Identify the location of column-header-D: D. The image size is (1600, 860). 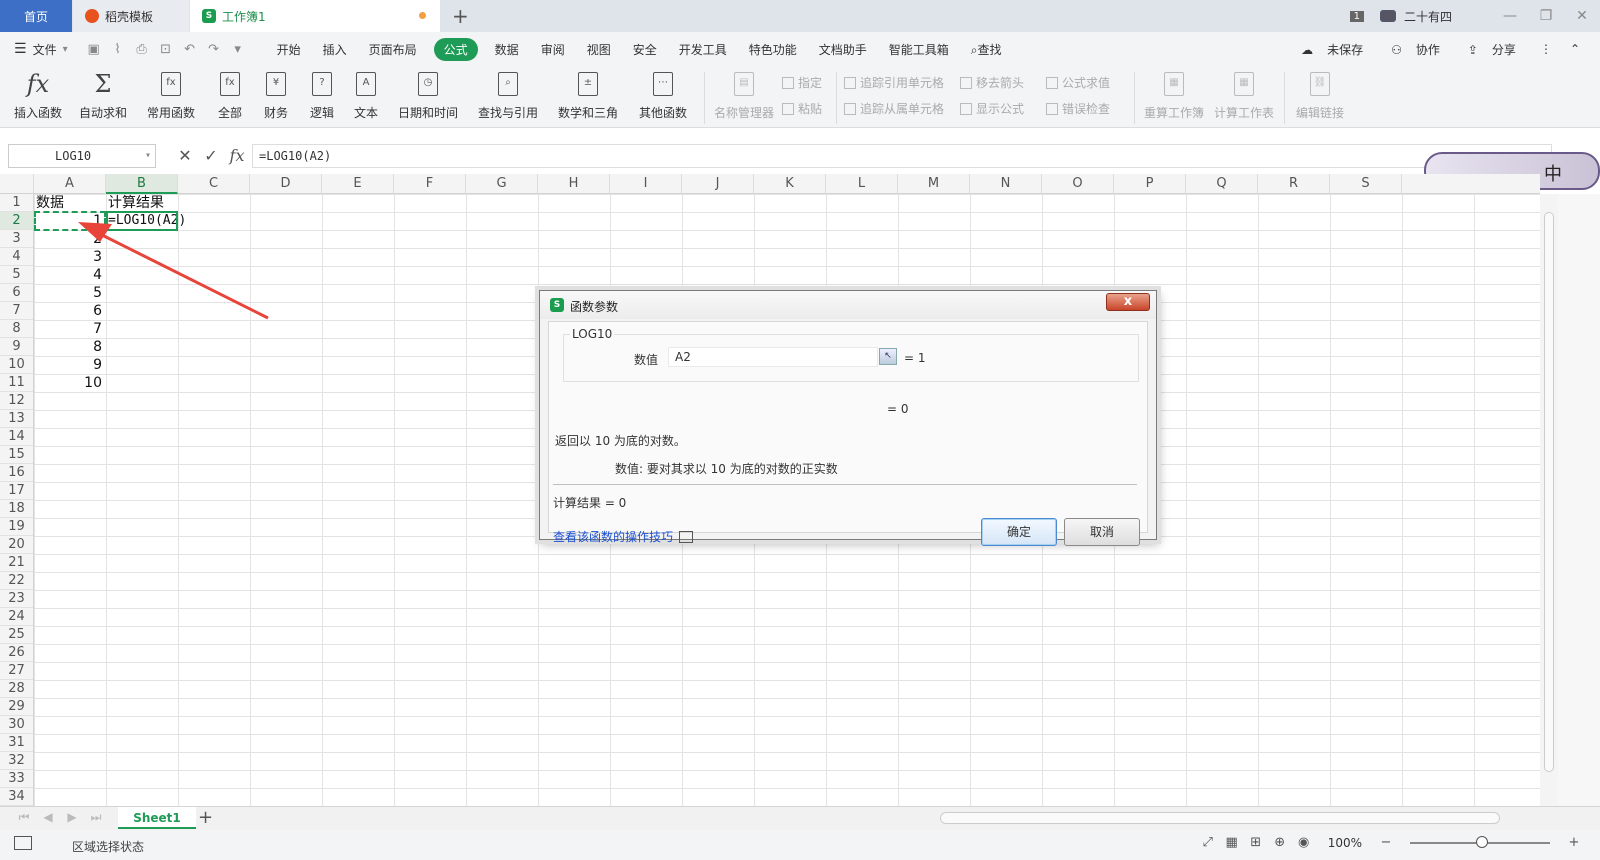
(286, 184).